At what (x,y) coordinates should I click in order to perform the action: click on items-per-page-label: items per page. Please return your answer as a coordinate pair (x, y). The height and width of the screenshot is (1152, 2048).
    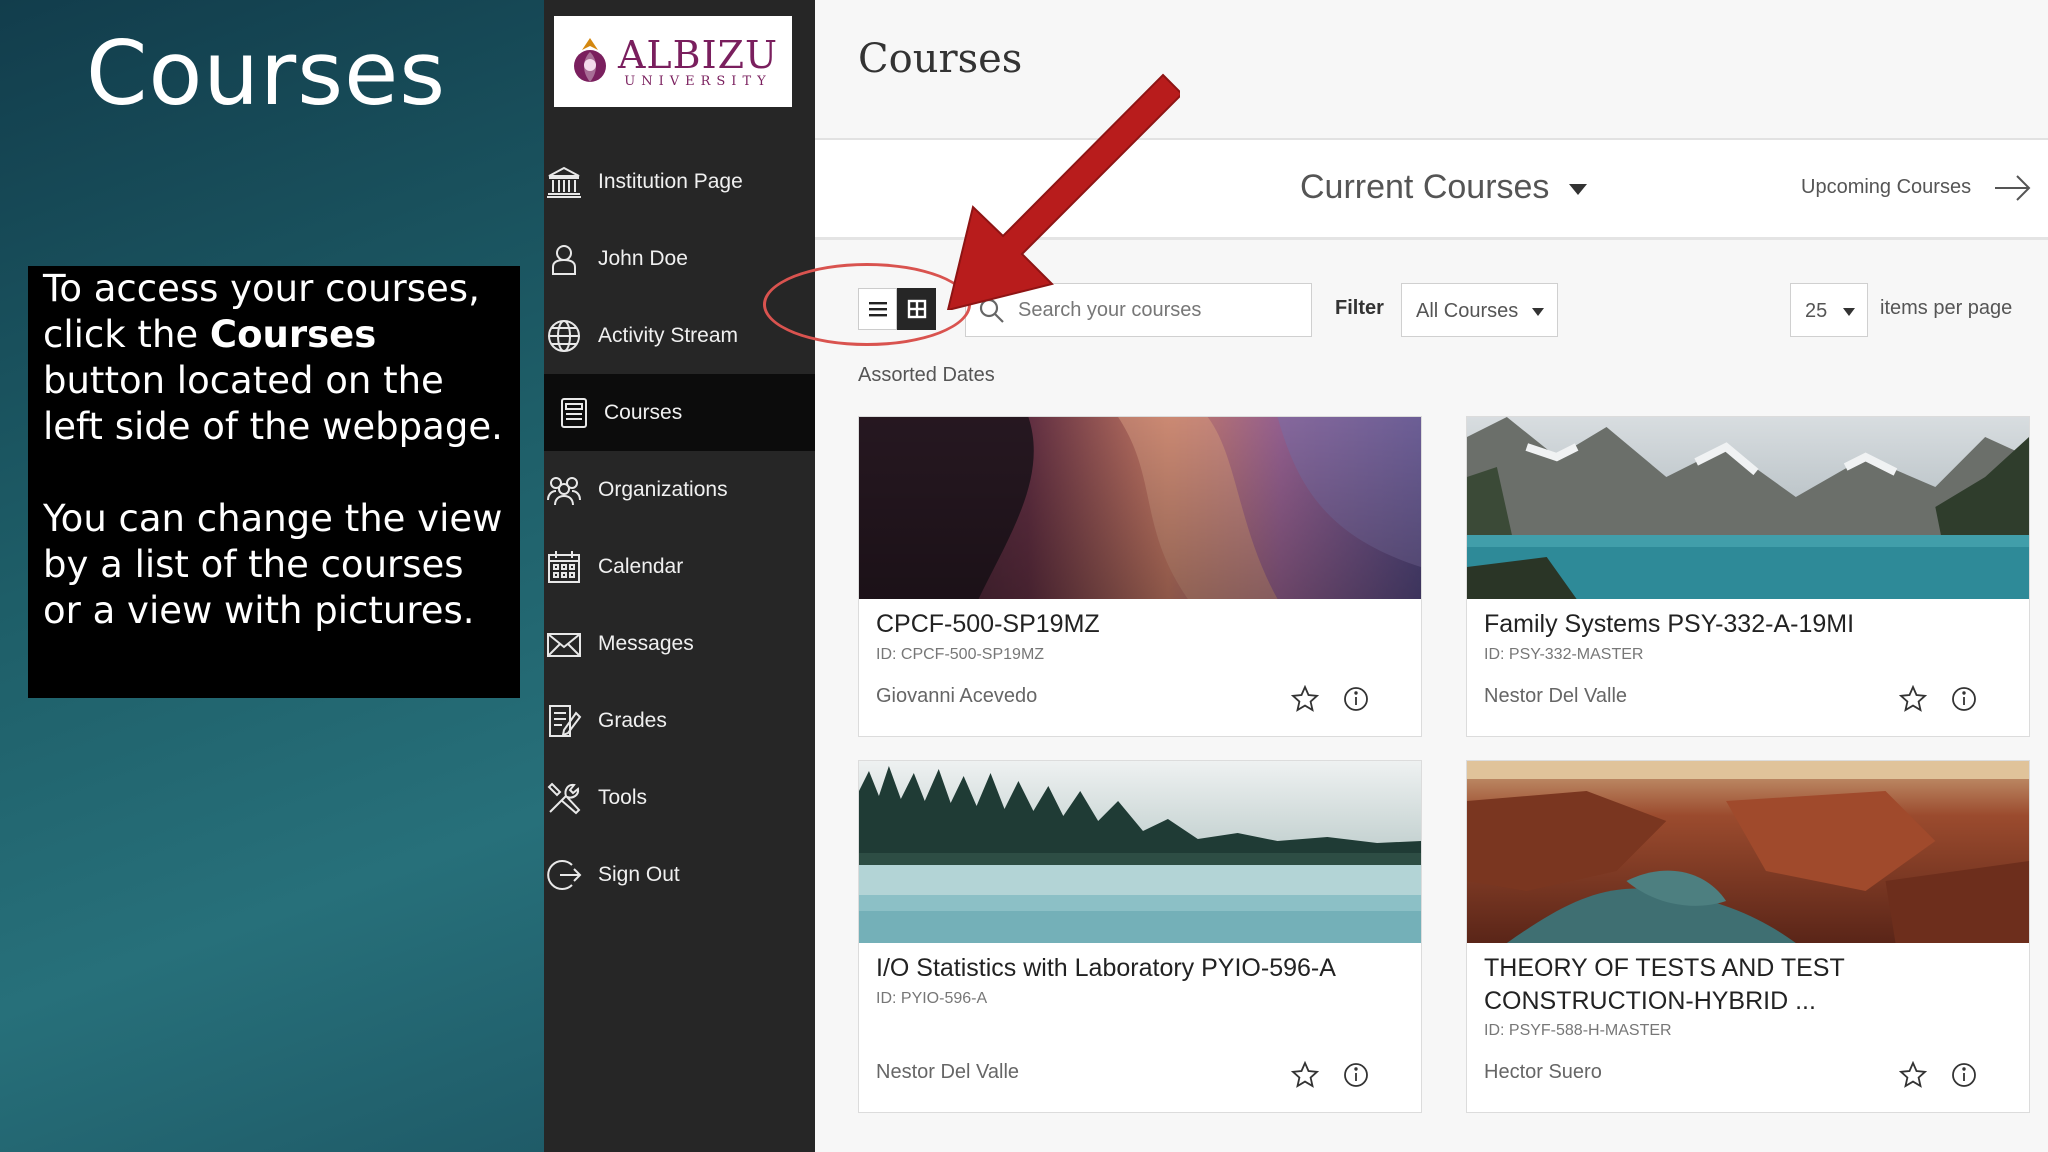
    Looking at the image, I should click on (1946, 308).